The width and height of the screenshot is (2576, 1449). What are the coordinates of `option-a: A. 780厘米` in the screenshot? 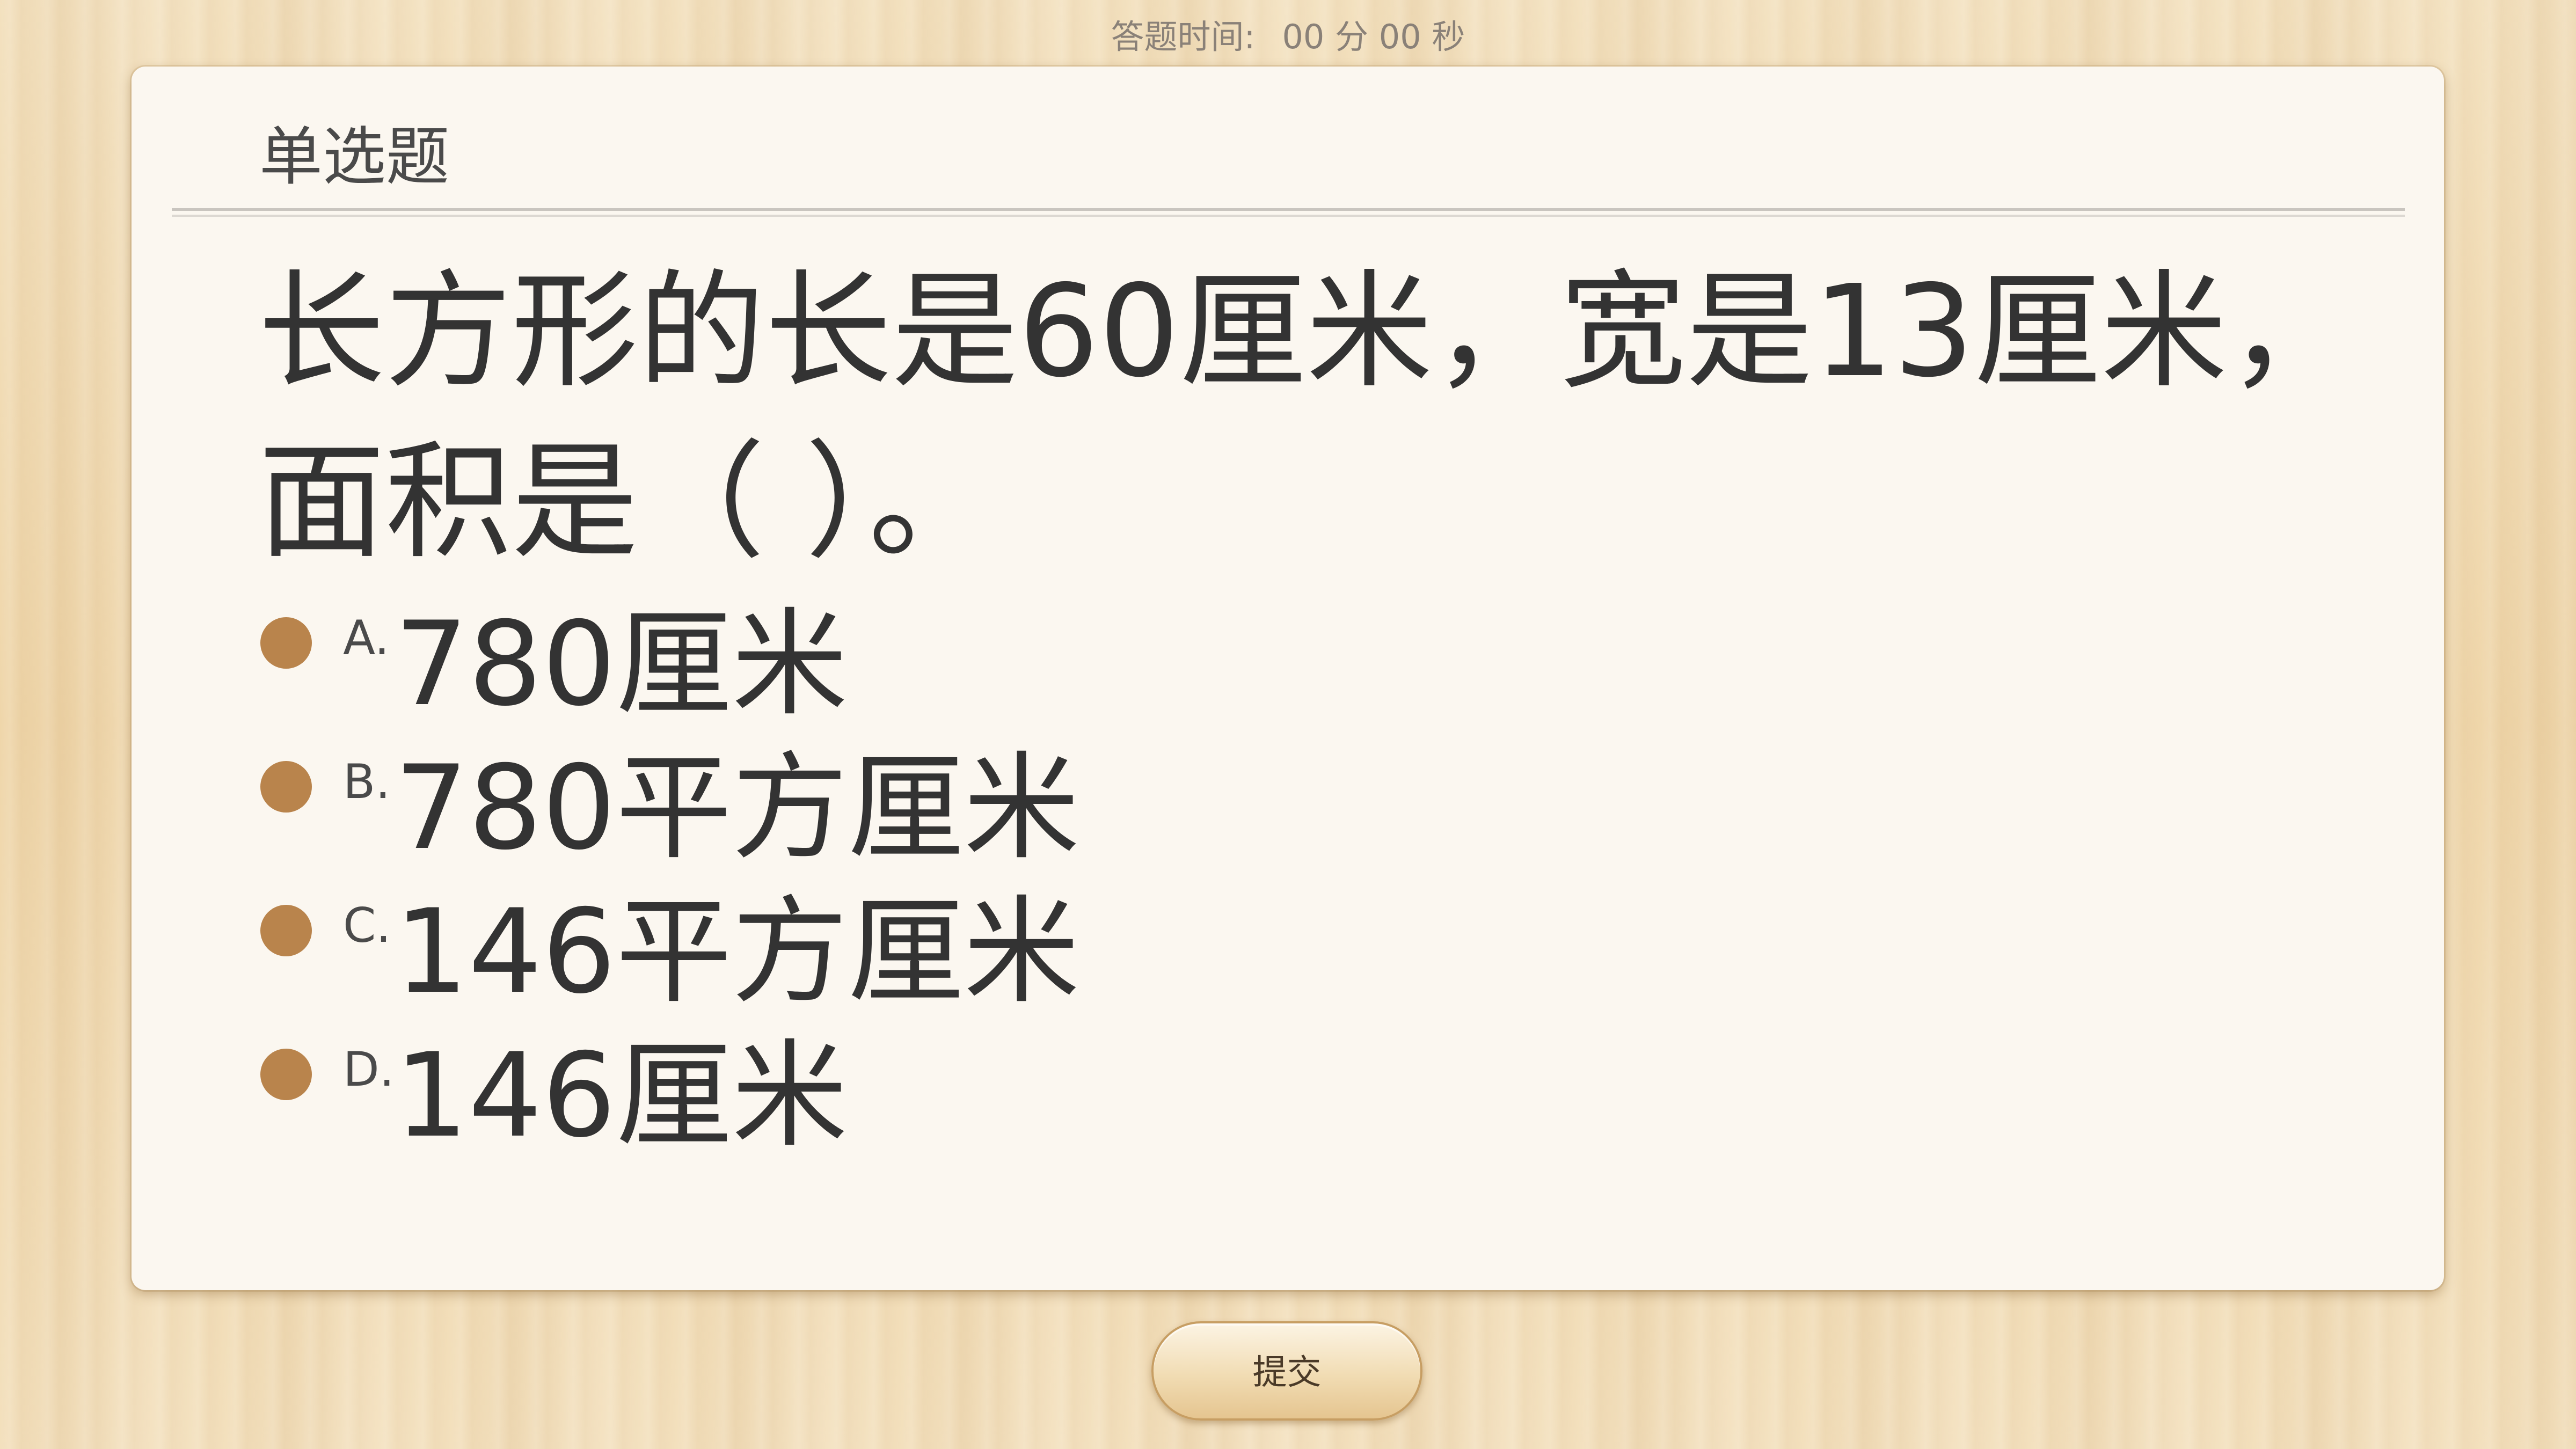 It's located at (669, 656).